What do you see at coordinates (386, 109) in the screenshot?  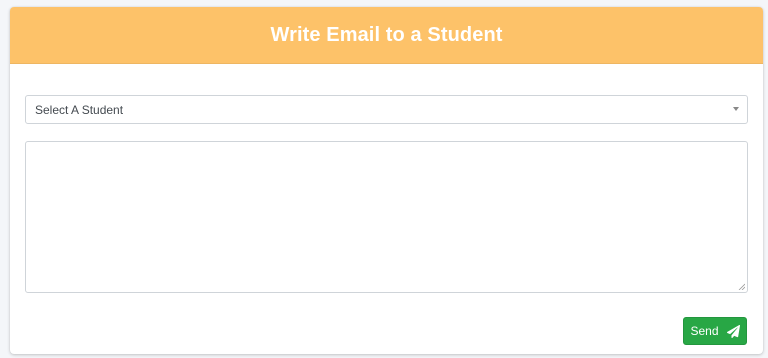 I see `student-select: Select A Student` at bounding box center [386, 109].